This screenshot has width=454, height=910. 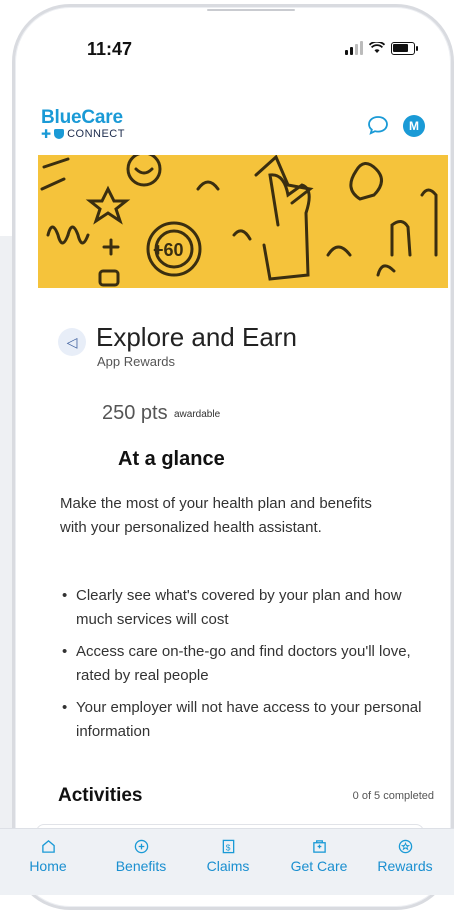 I want to click on home-icon, so click(x=48, y=846).